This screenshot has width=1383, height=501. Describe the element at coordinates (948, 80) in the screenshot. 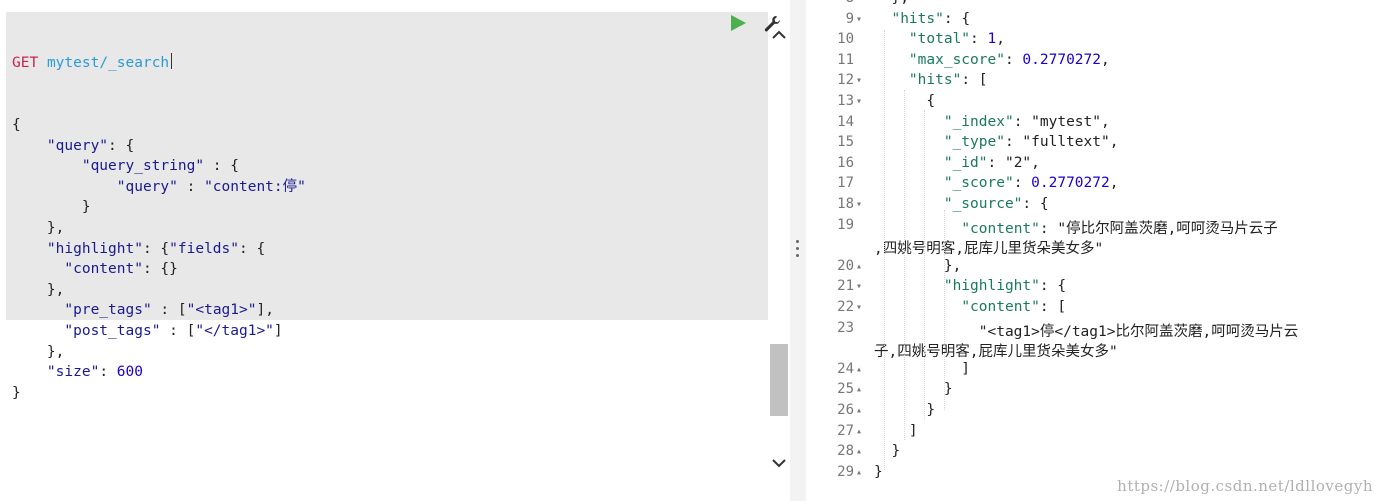

I see `response-line: "hits": [` at that location.